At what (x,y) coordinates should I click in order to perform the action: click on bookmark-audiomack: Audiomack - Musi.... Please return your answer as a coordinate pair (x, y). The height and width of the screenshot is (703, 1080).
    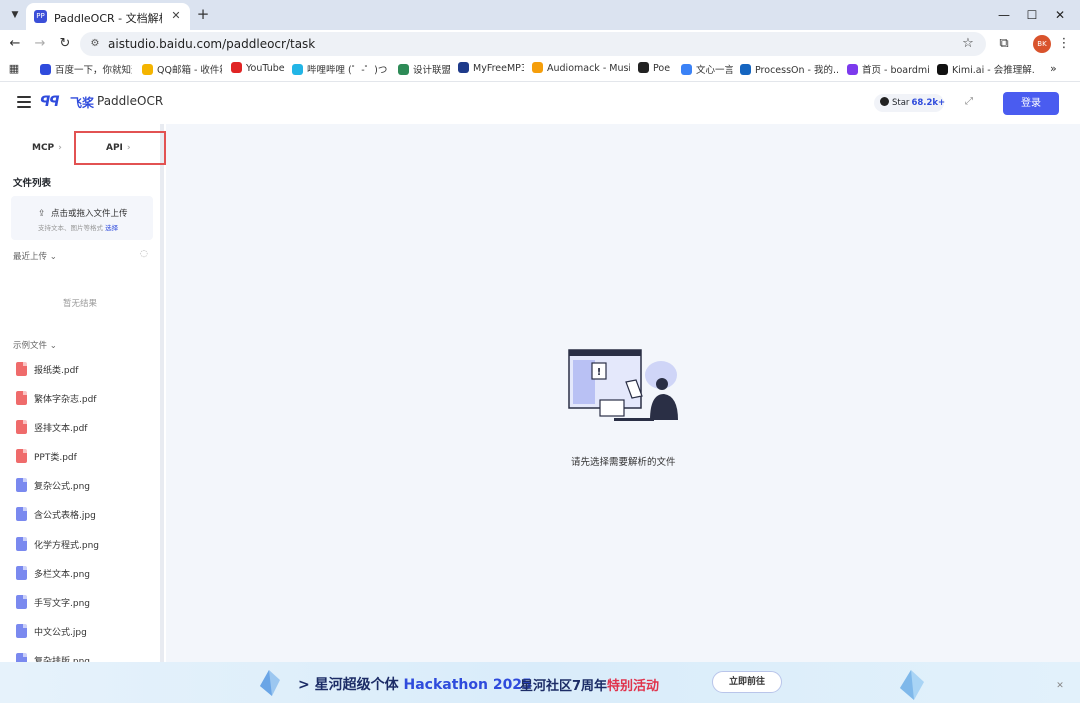
    Looking at the image, I should click on (581, 70).